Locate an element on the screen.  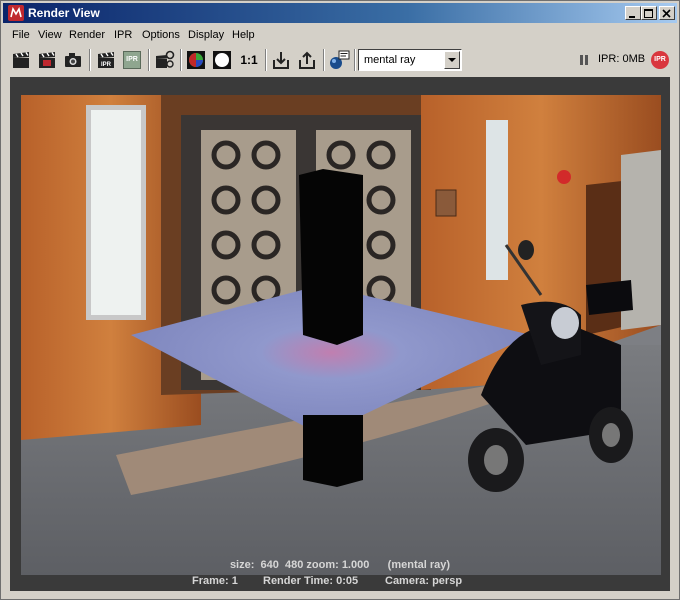
ipr-badge-icon: IPR is located at coordinates (660, 60).